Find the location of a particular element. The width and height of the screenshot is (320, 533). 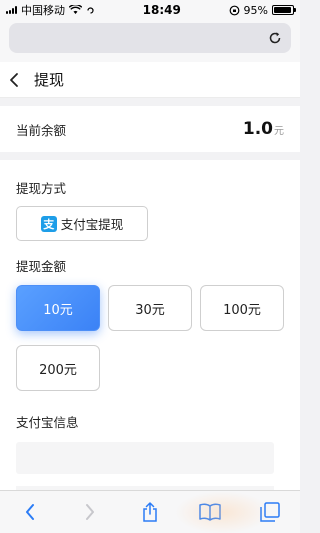

amount-option-100: 100元 is located at coordinates (242, 308).